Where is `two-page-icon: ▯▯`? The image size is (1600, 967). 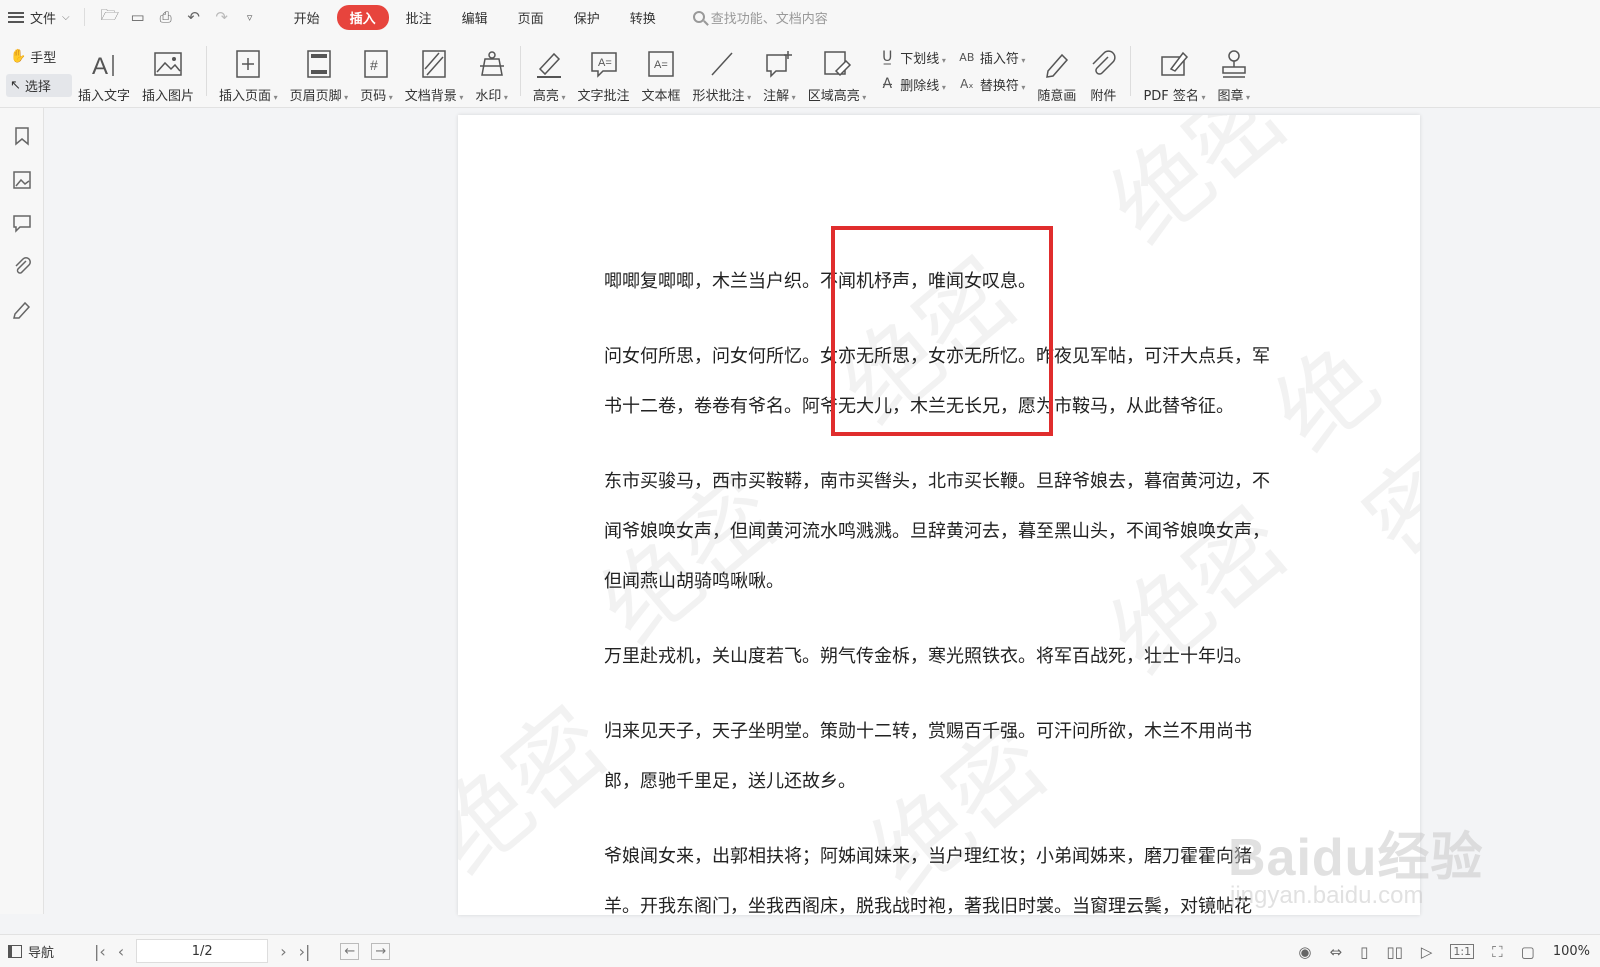 two-page-icon: ▯▯ is located at coordinates (1394, 952).